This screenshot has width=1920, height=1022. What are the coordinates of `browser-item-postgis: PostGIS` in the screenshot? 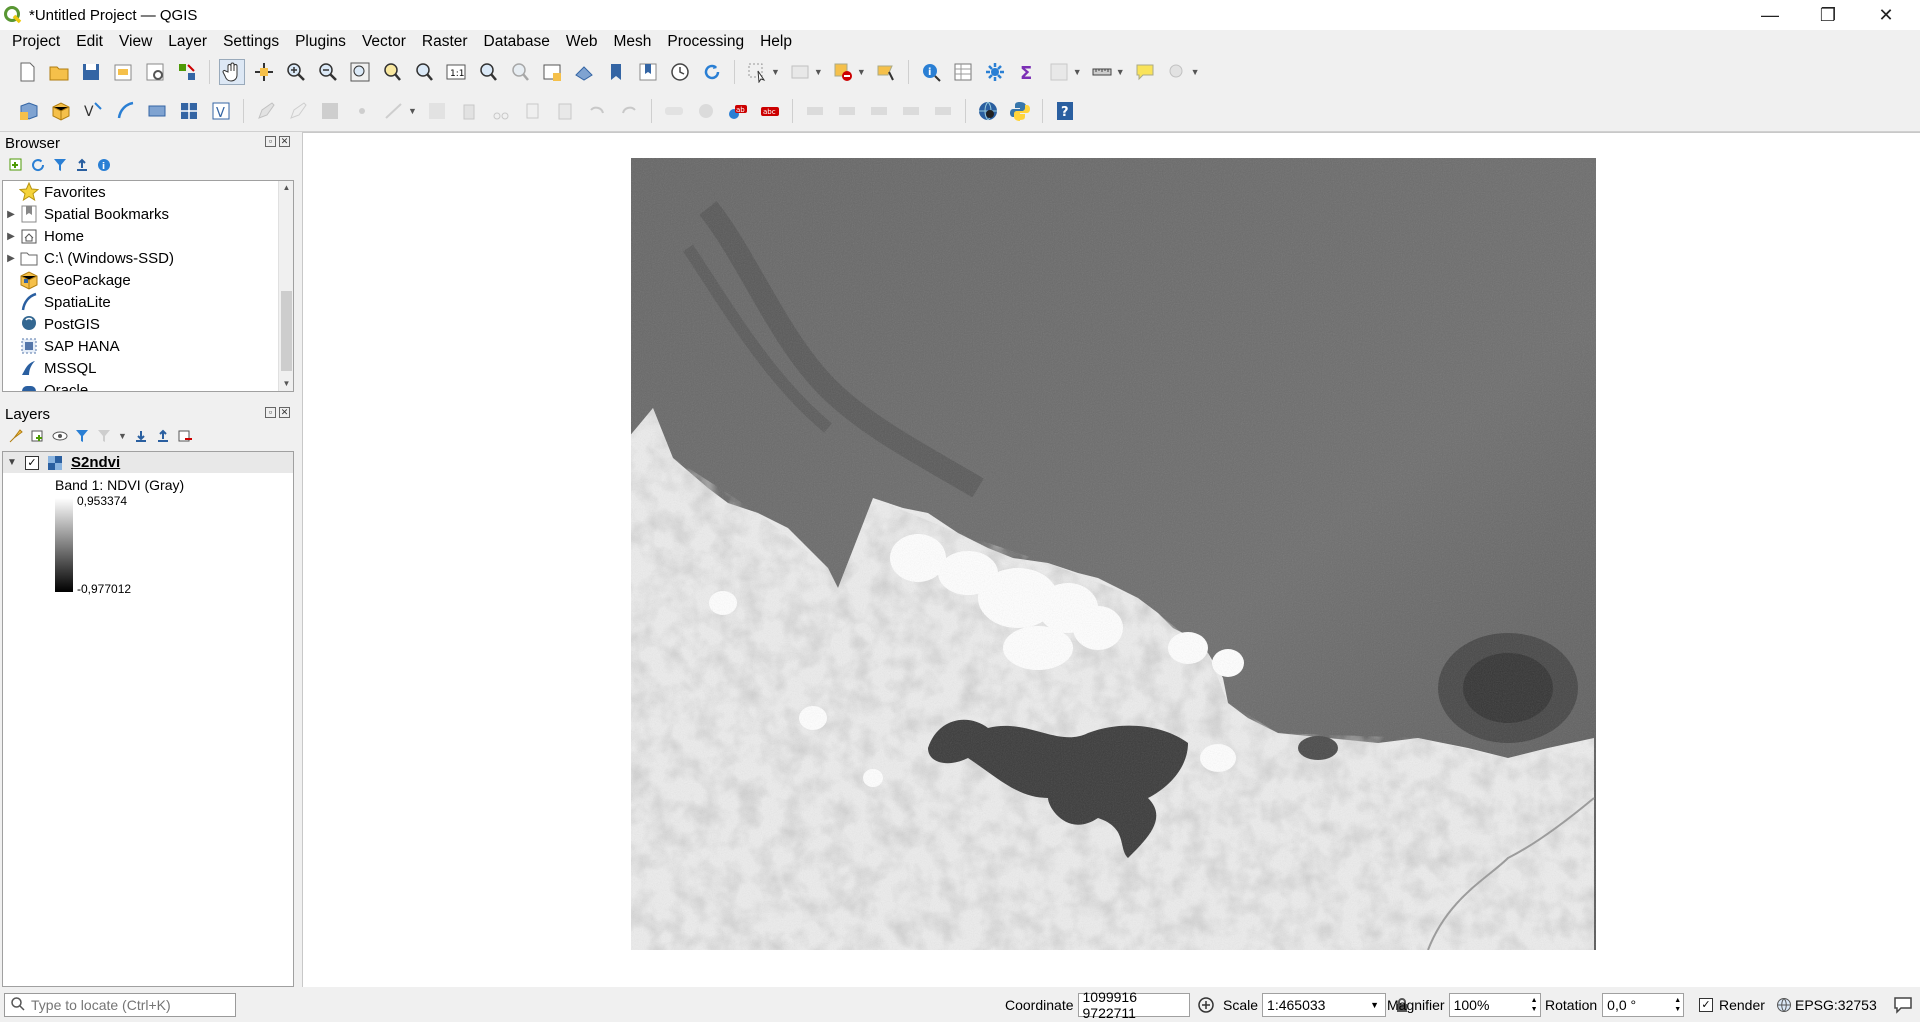 It's located at (148, 324).